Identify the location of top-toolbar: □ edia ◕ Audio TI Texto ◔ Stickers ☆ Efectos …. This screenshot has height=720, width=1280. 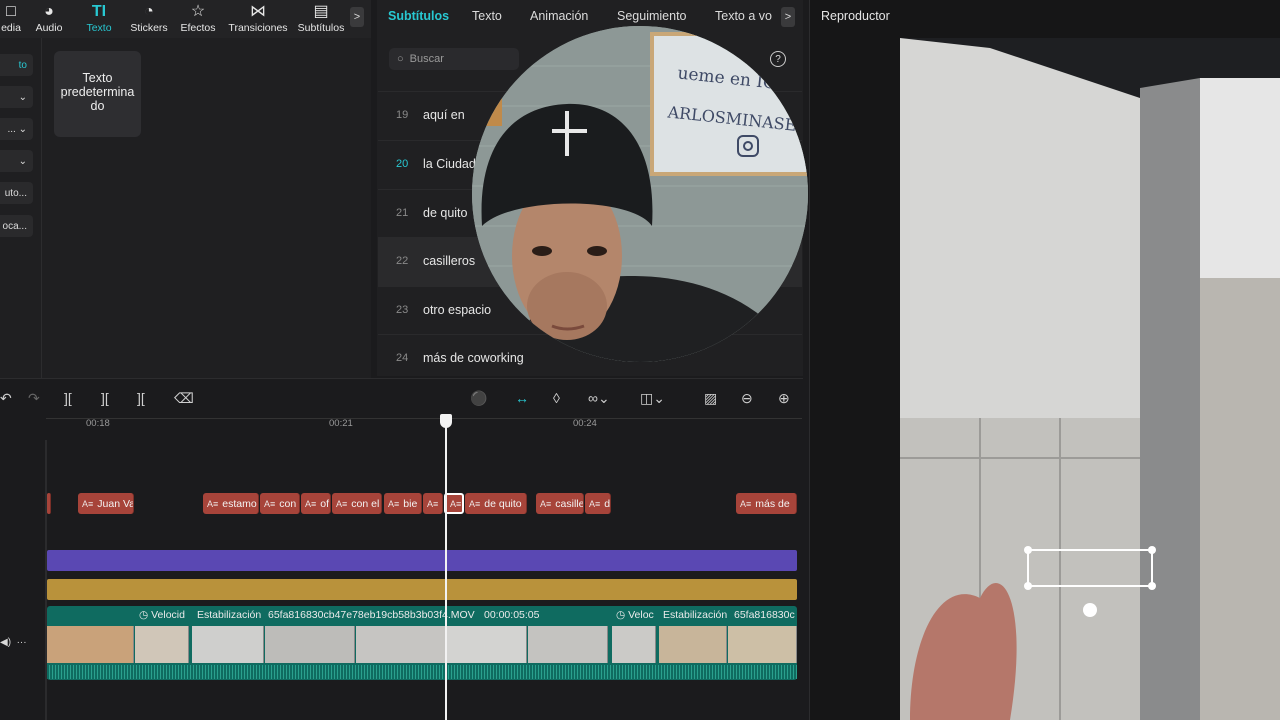
(185, 19).